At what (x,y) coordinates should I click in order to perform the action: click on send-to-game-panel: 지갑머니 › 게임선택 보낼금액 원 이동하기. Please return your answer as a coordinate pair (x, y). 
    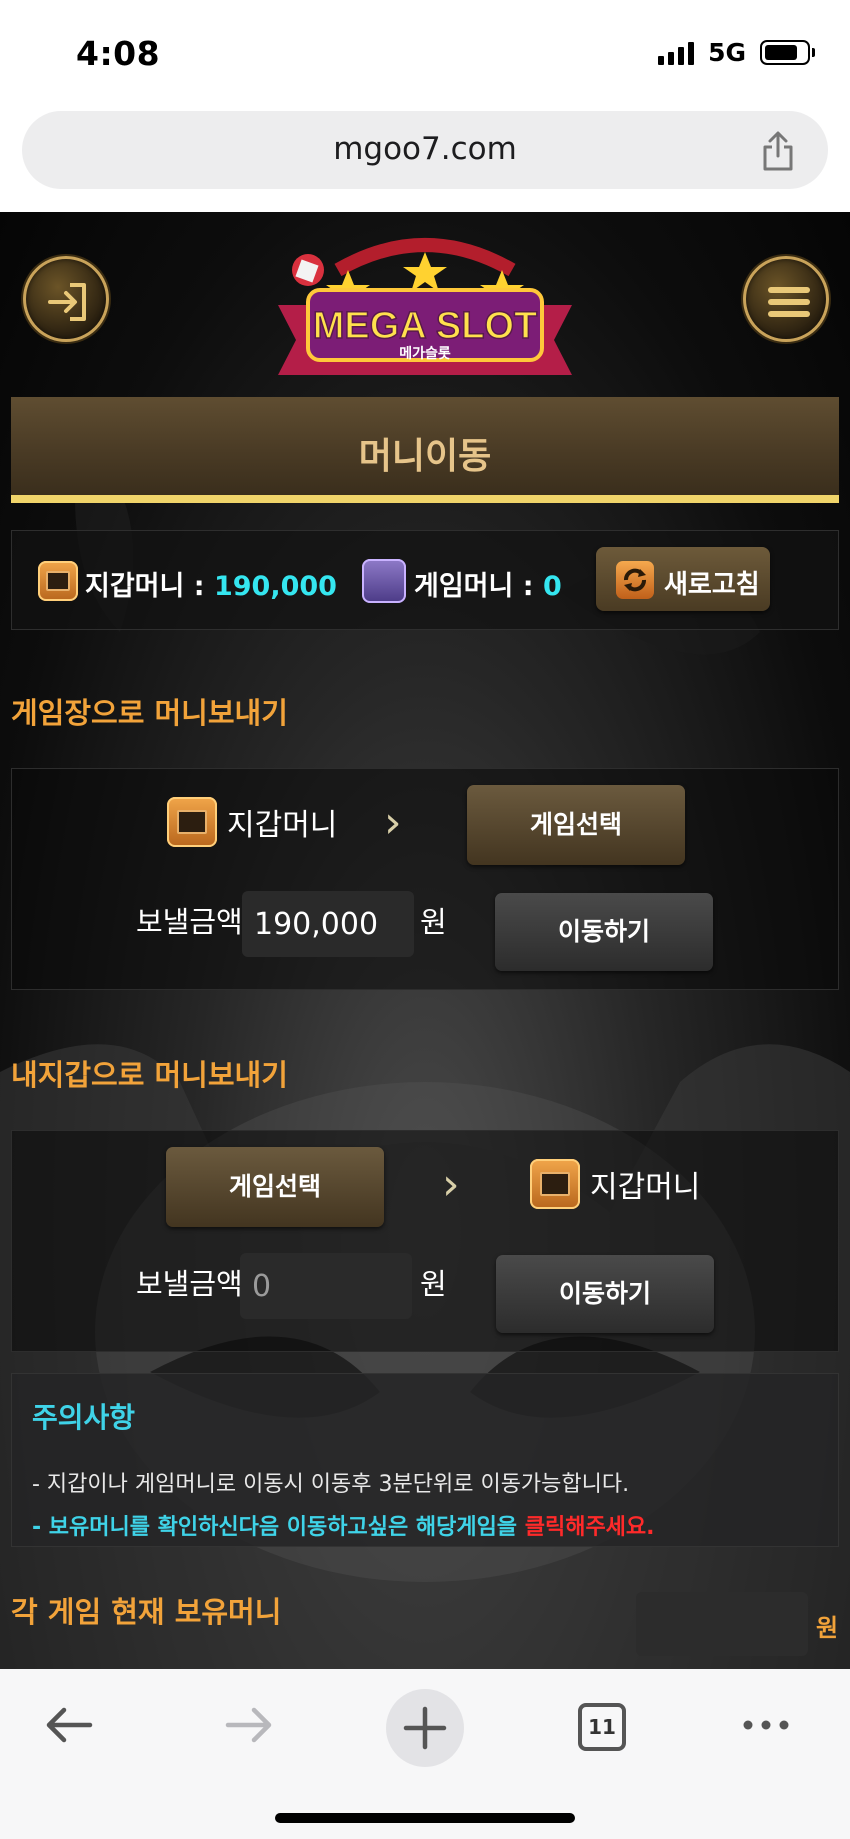
    Looking at the image, I should click on (425, 879).